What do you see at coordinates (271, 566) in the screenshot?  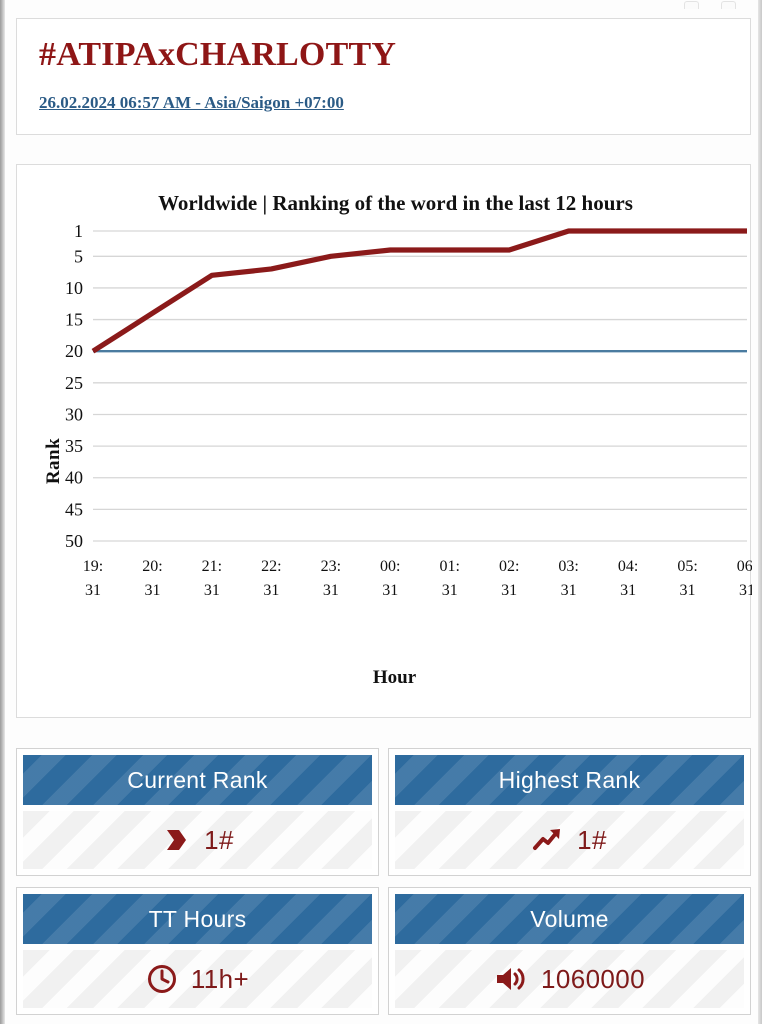 I see `chart-x-tick-label: 22:` at bounding box center [271, 566].